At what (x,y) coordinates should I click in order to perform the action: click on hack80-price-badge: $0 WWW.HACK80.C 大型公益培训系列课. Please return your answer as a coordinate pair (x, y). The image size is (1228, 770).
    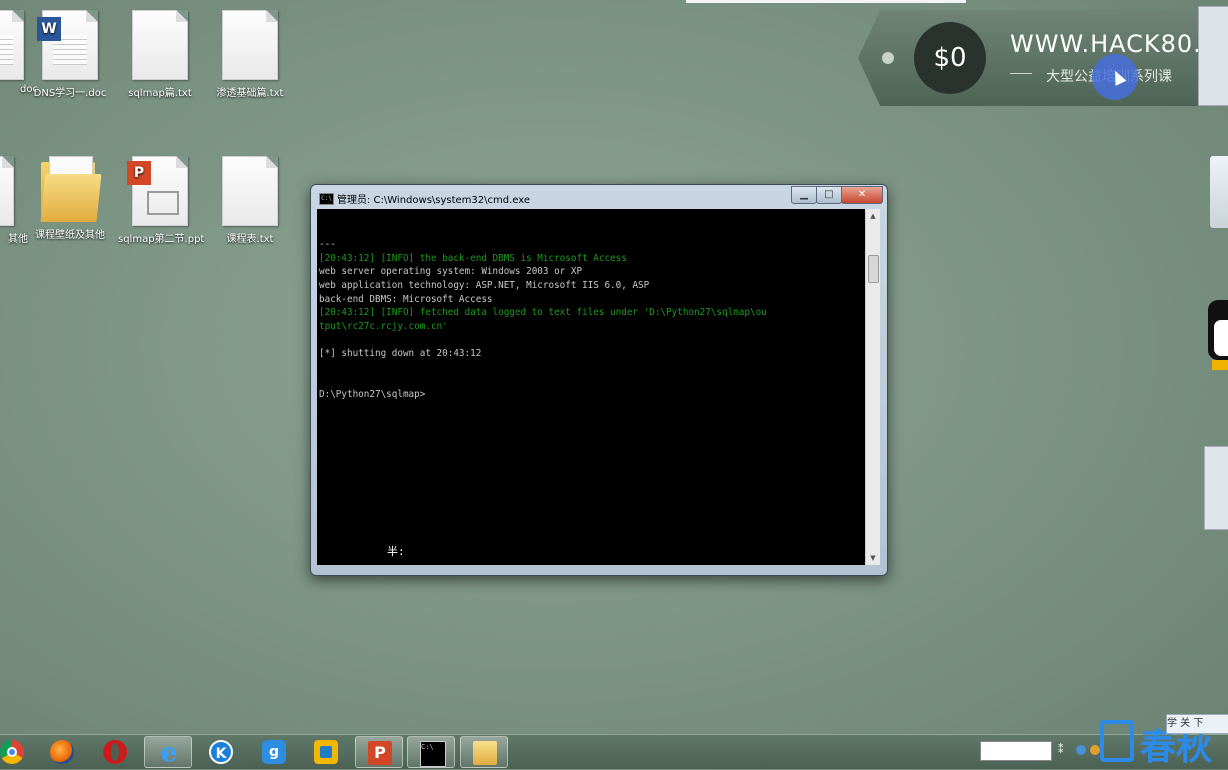
    Looking at the image, I should click on (1043, 58).